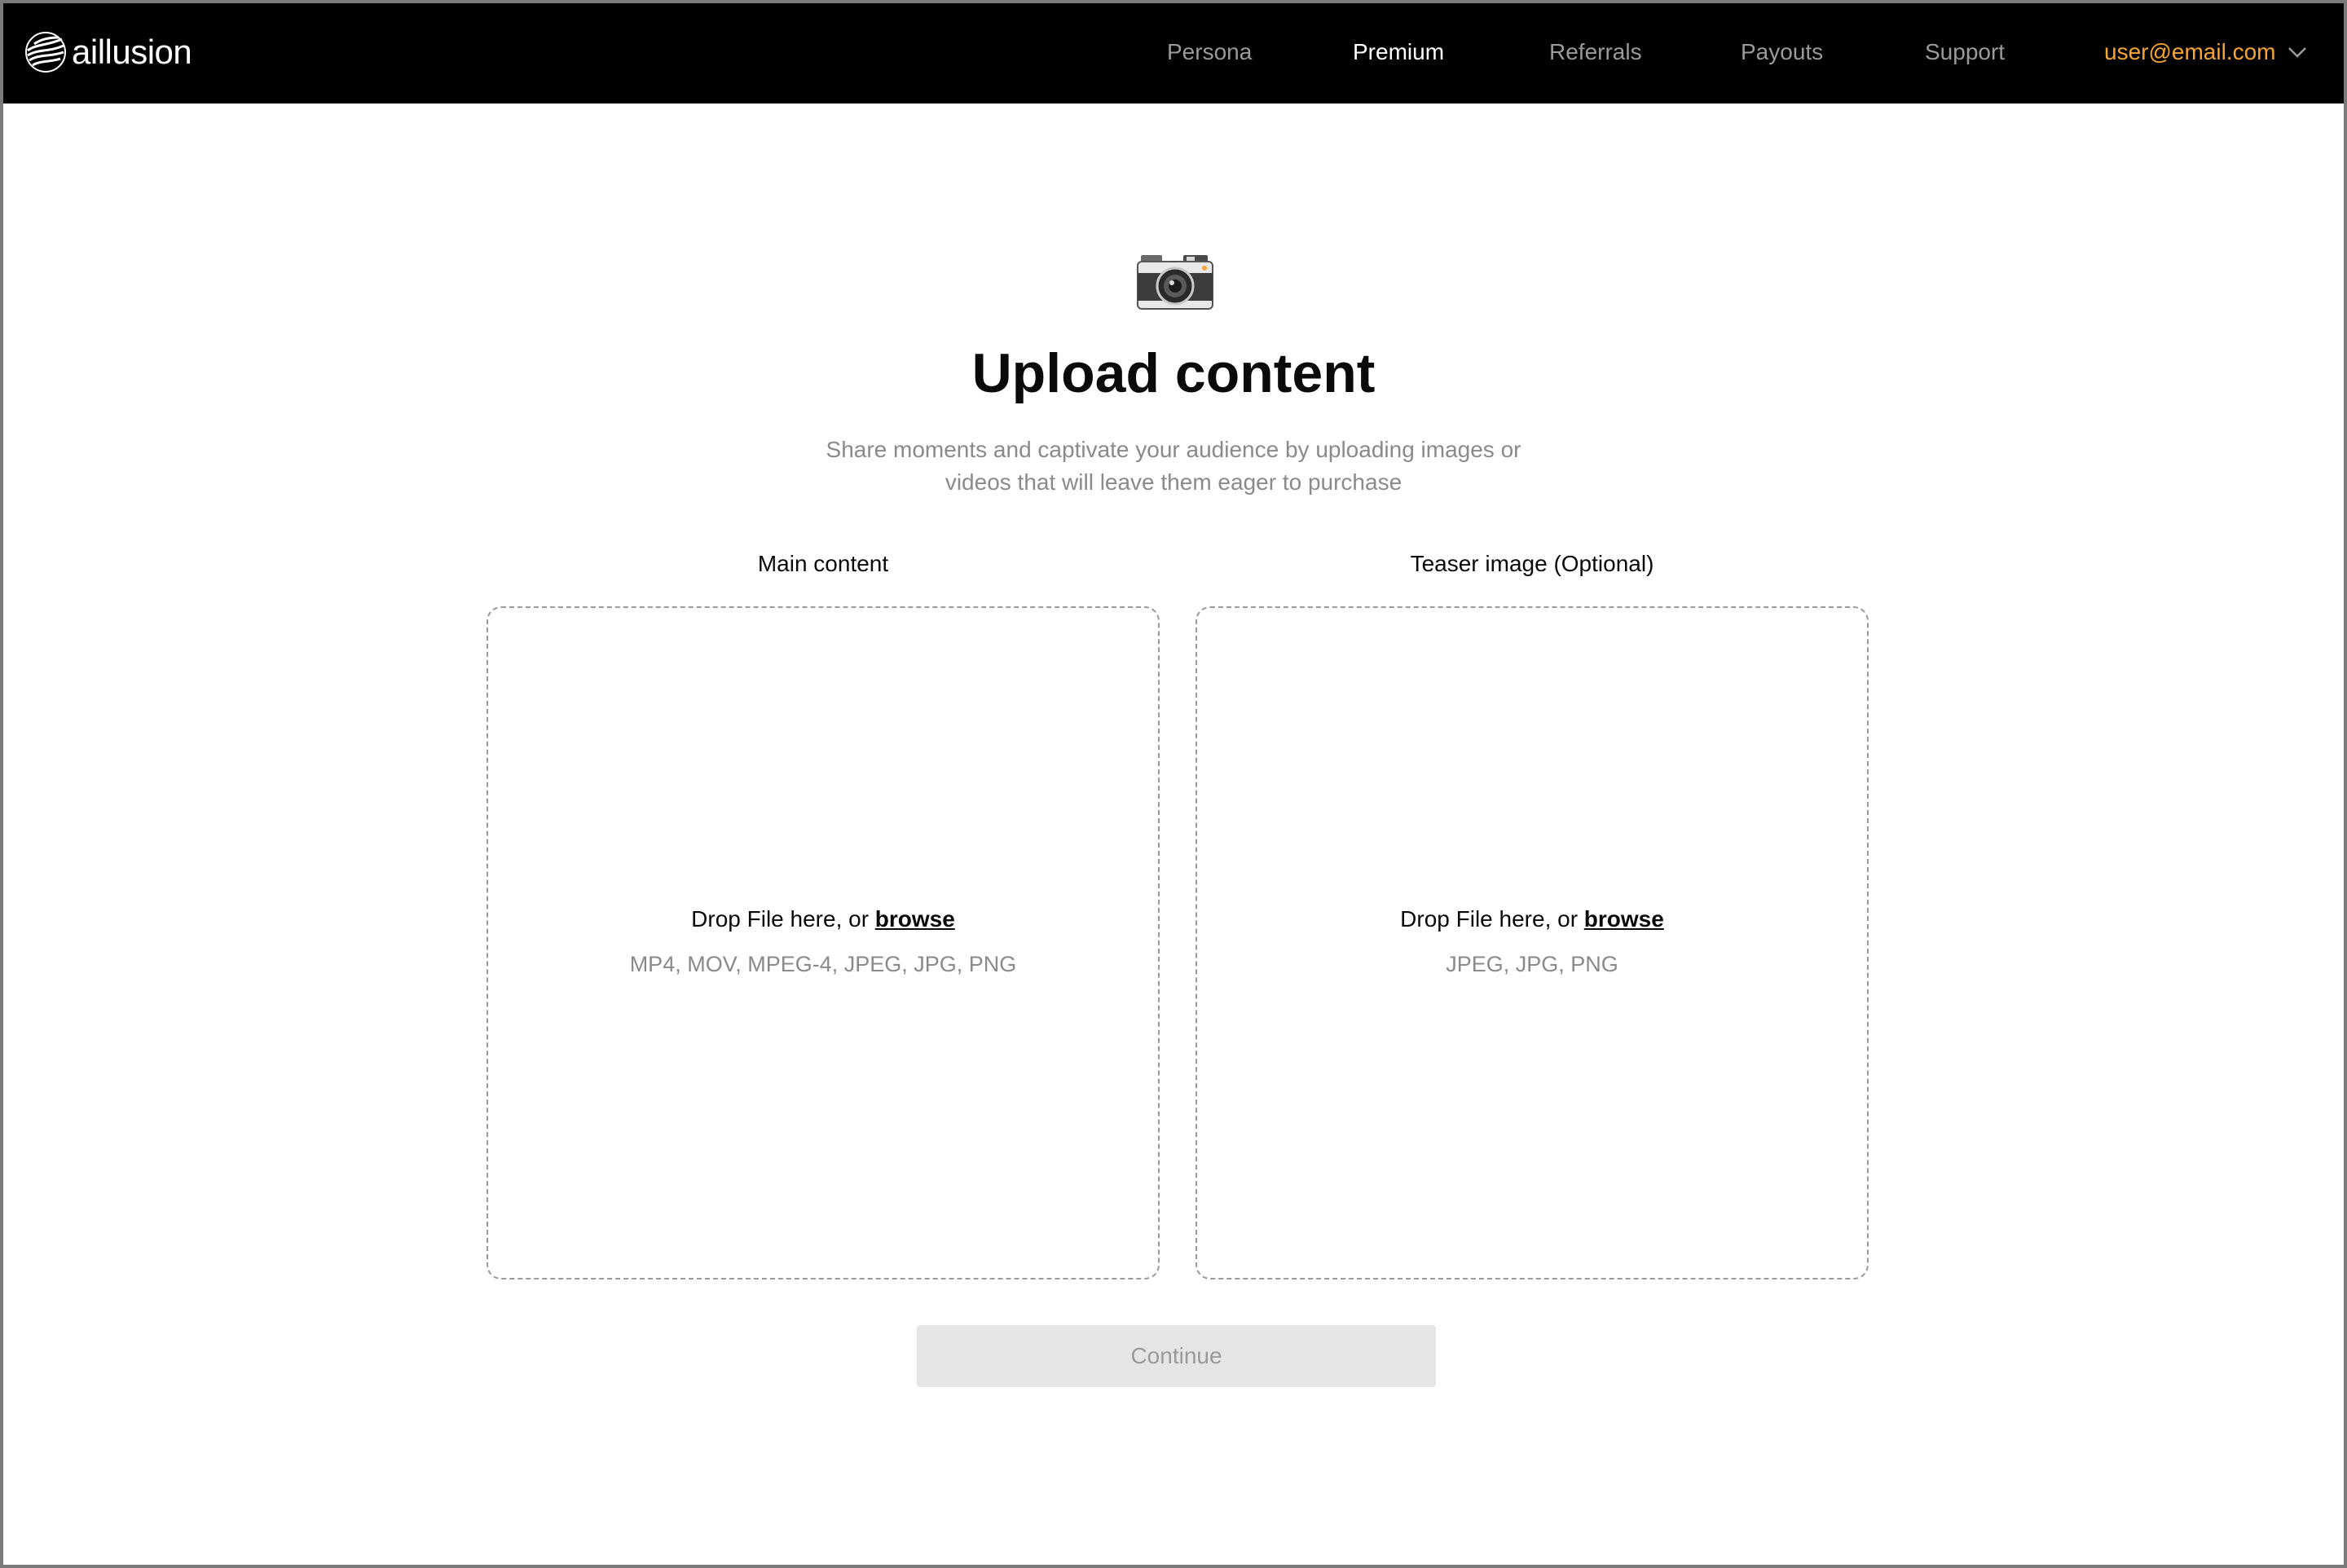 Image resolution: width=2347 pixels, height=1568 pixels. What do you see at coordinates (1492, 919) in the screenshot?
I see `teaser-drop-prompt: Drop File here, or` at bounding box center [1492, 919].